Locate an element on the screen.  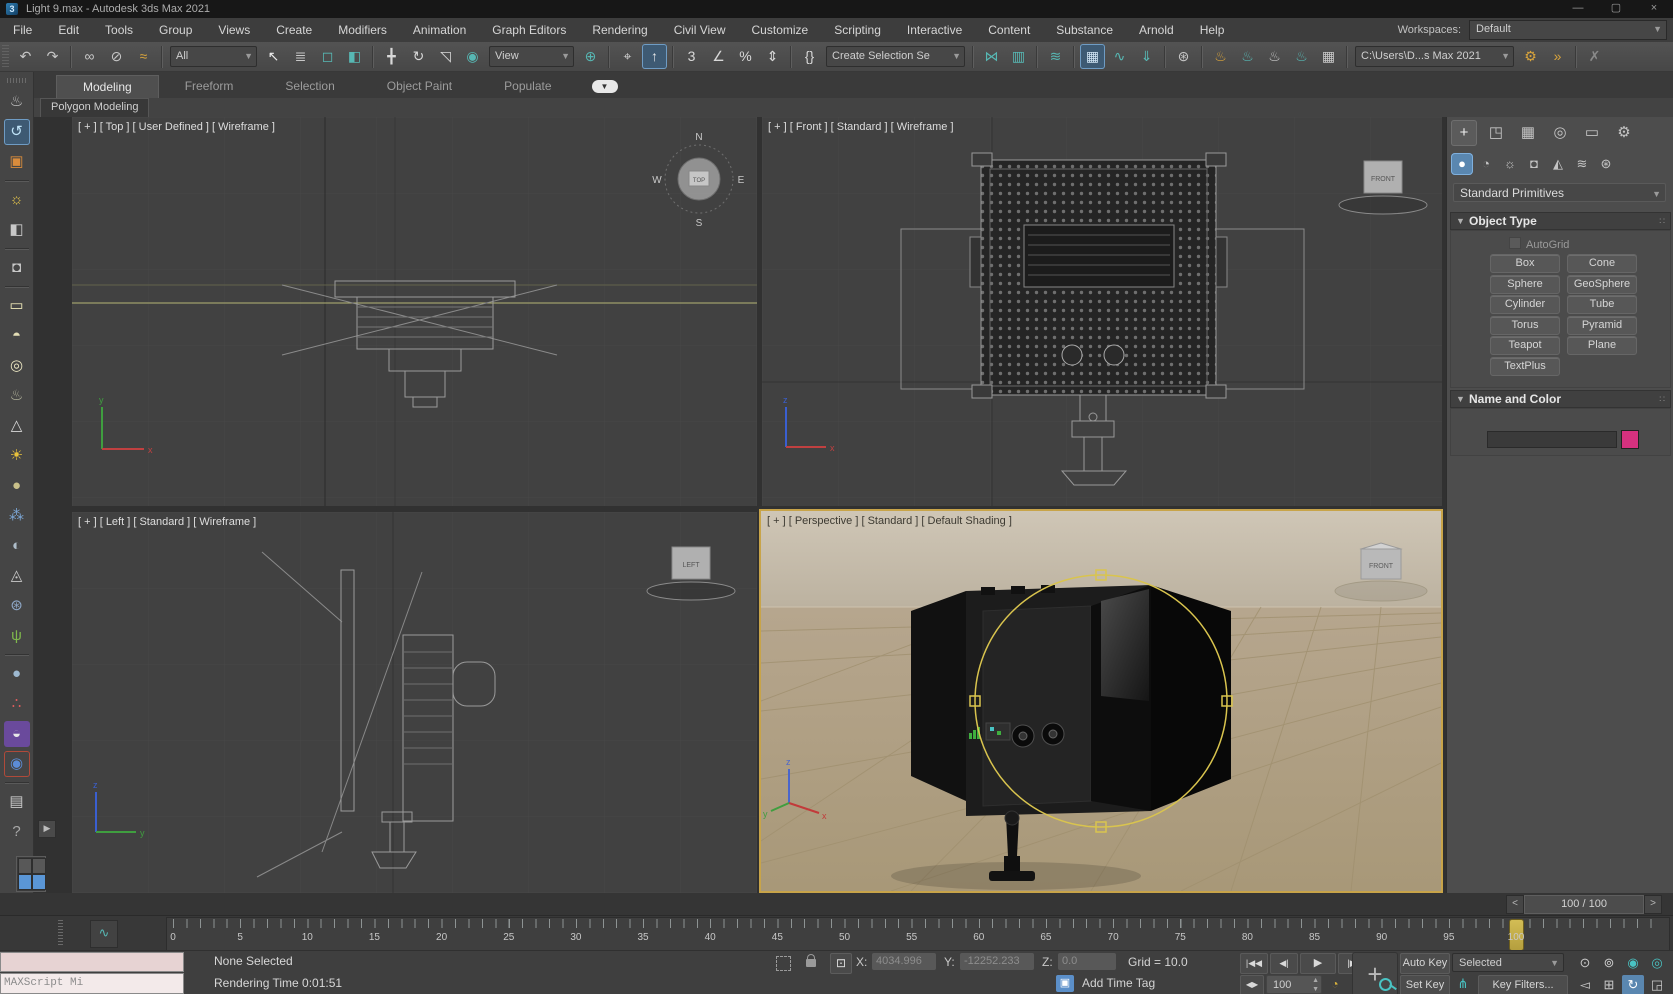
helpers-category: ◭ is located at coordinates (1558, 164).